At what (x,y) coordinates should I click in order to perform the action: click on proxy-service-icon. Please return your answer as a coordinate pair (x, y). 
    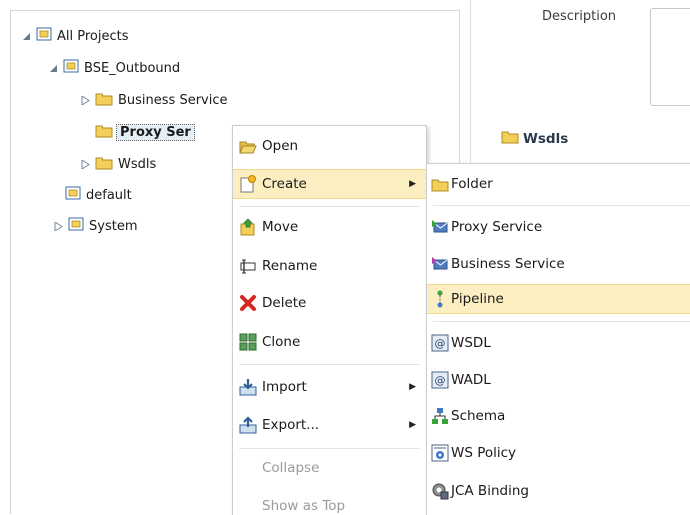
    Looking at the image, I should click on (440, 227).